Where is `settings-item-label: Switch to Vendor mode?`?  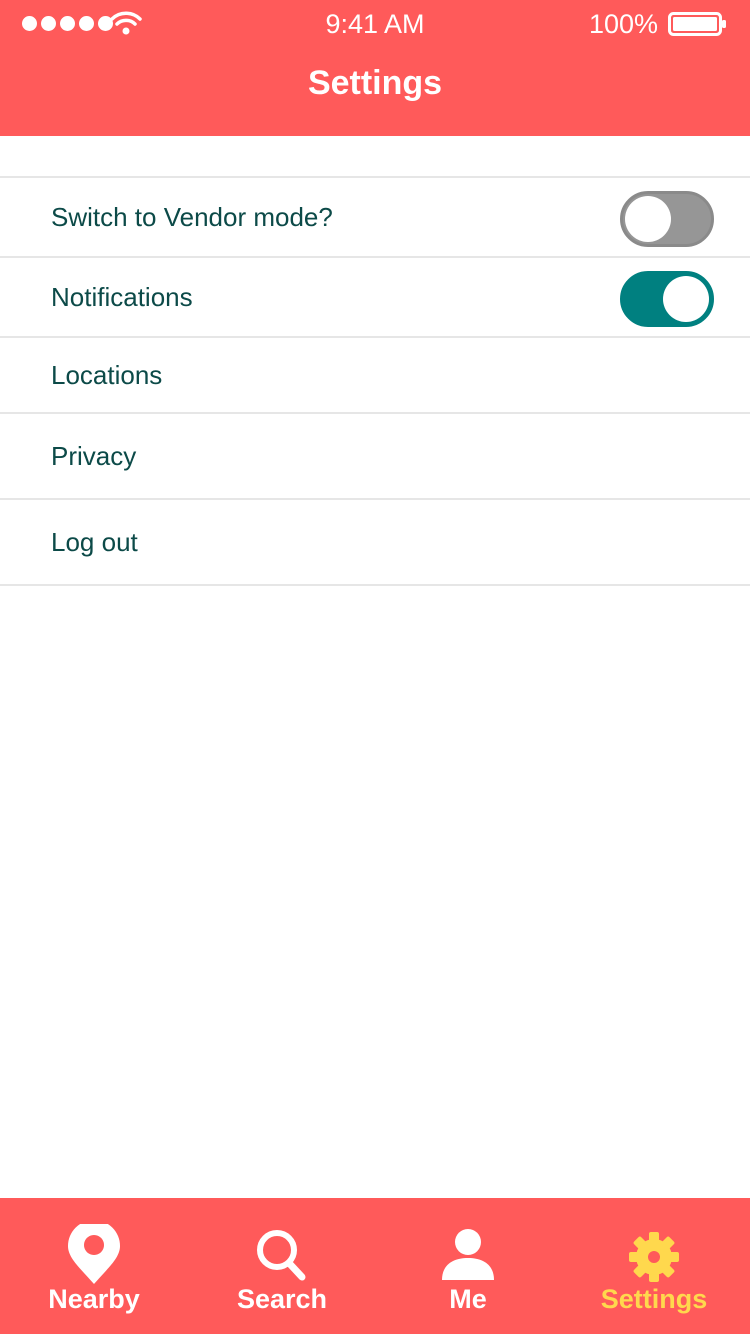 settings-item-label: Switch to Vendor mode? is located at coordinates (192, 217).